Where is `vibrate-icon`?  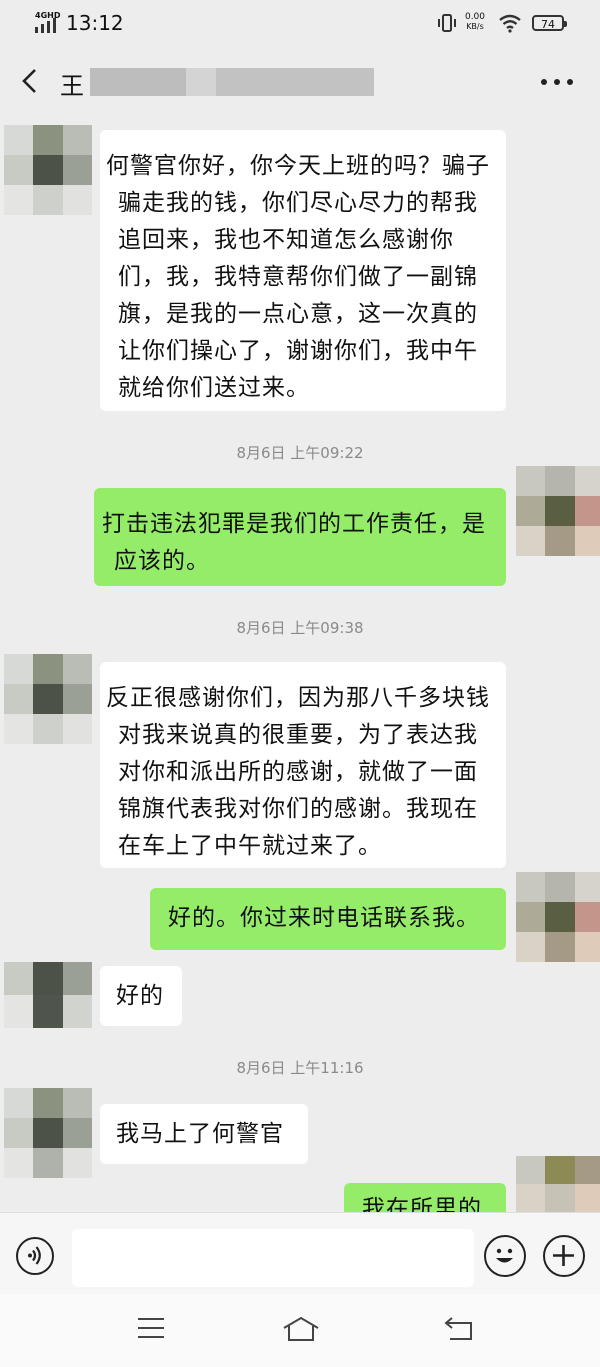 vibrate-icon is located at coordinates (447, 23).